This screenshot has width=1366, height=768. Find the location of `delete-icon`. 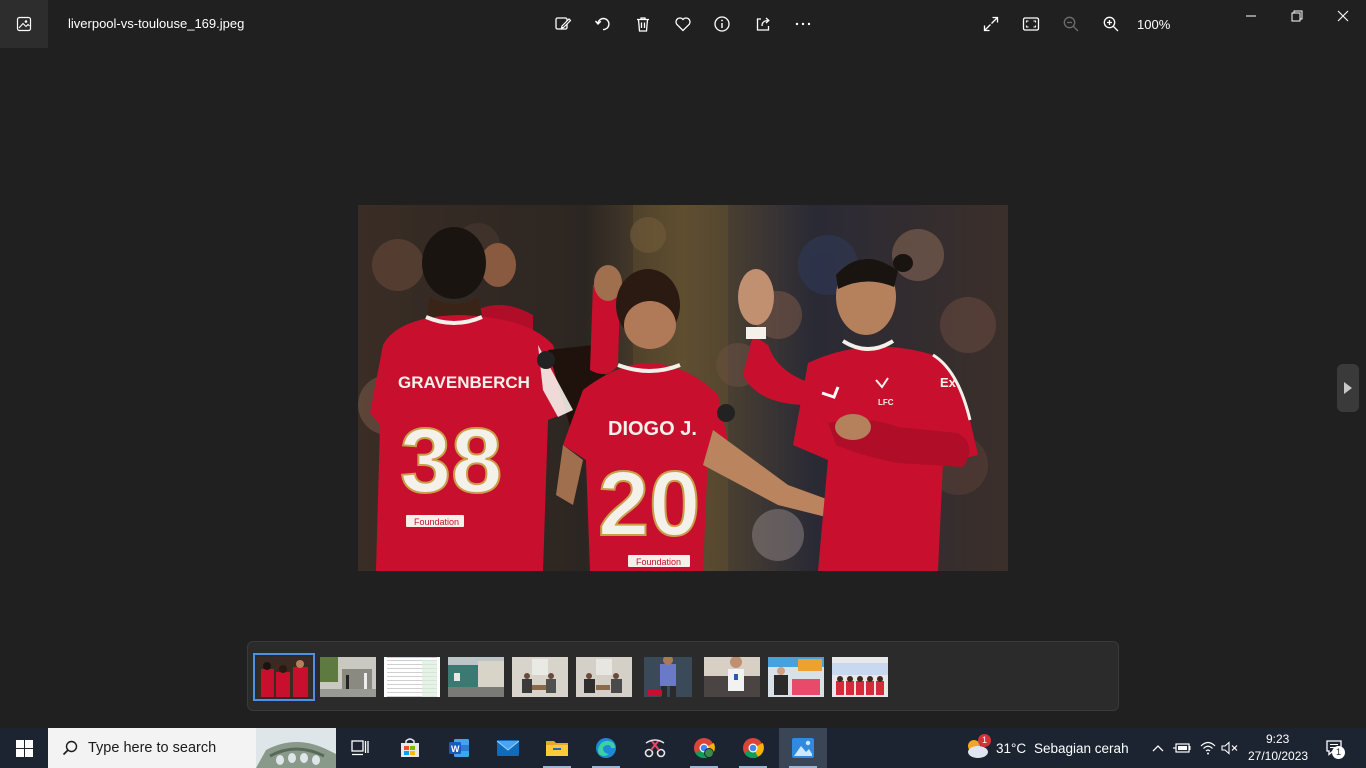

delete-icon is located at coordinates (643, 24).